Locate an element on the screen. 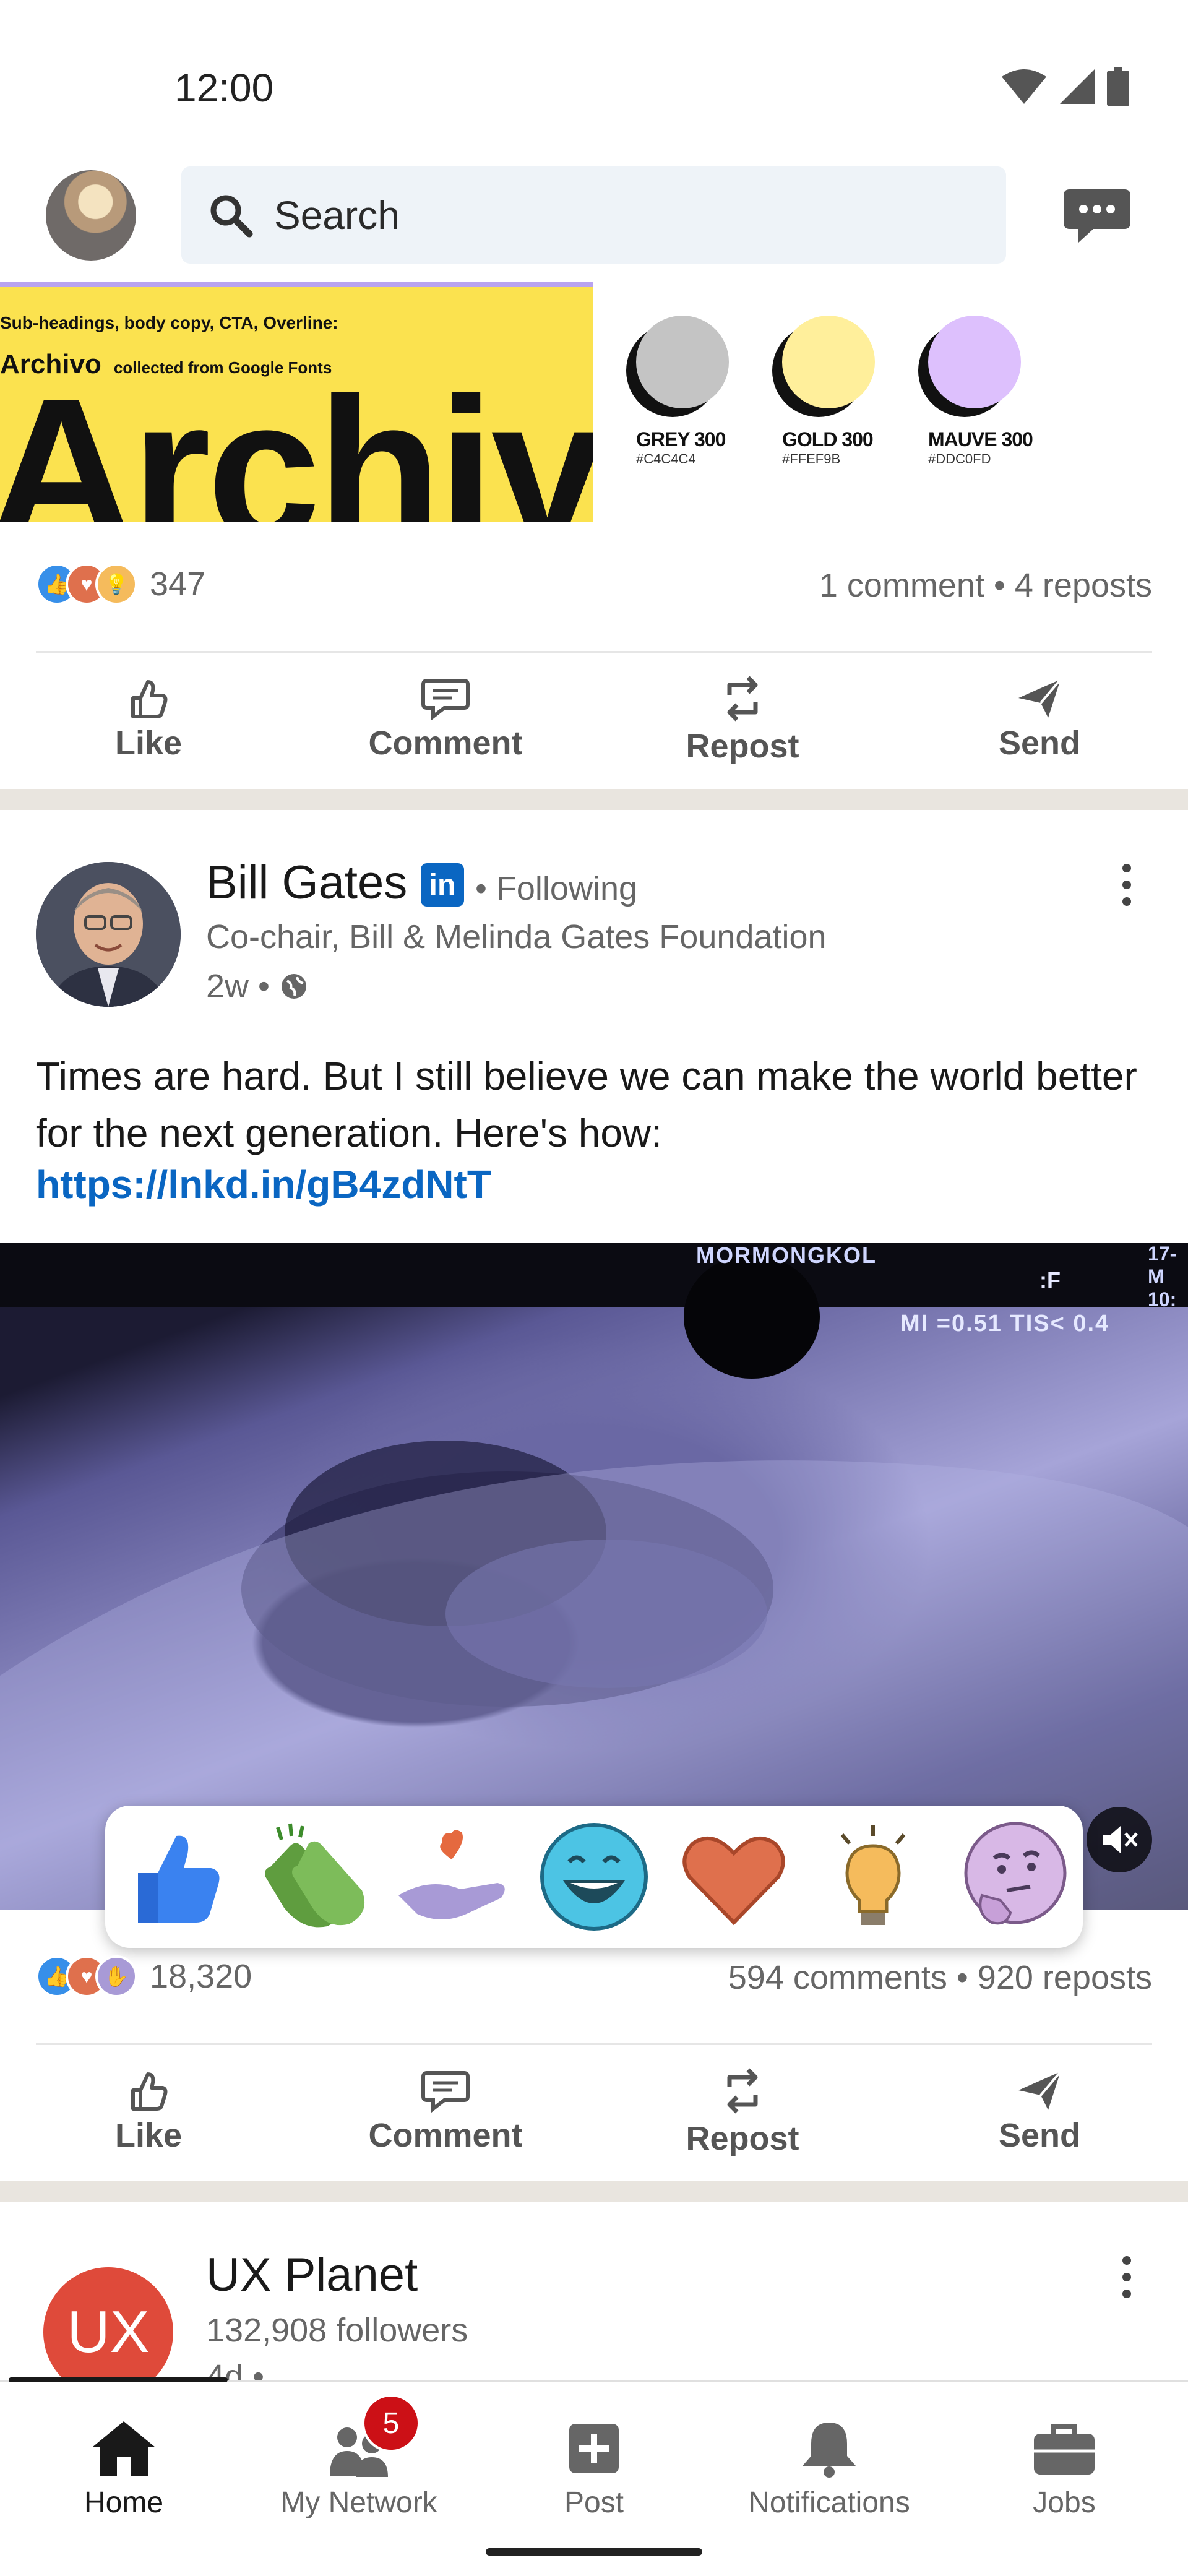  briefcase-icon is located at coordinates (1064, 2449).